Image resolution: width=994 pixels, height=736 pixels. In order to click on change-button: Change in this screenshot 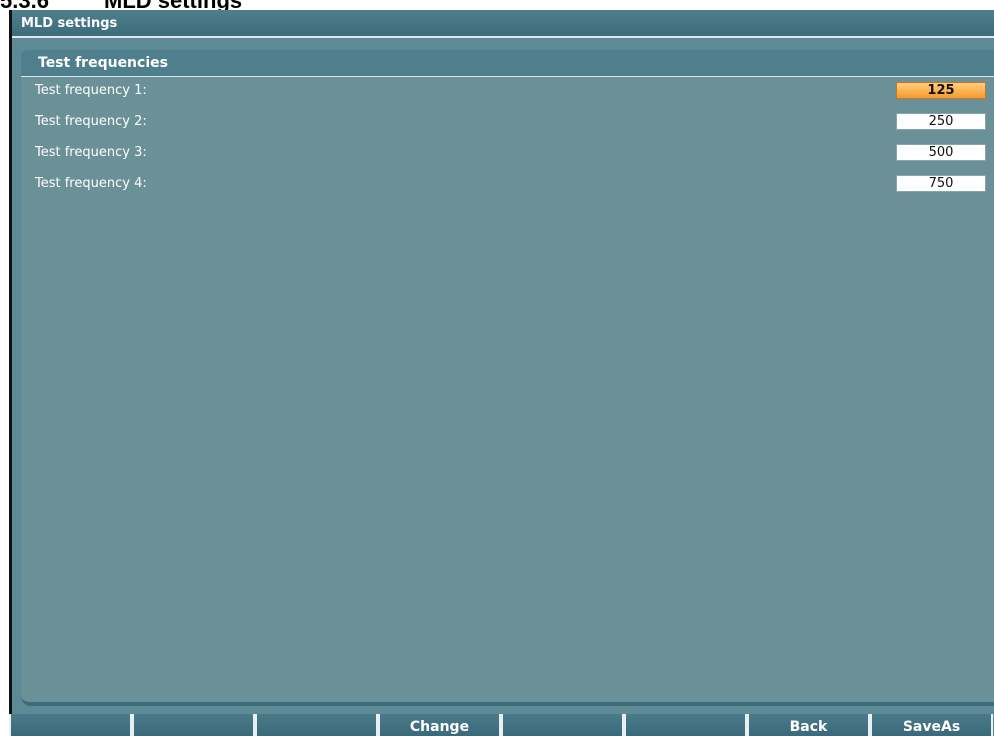, I will do `click(439, 725)`.